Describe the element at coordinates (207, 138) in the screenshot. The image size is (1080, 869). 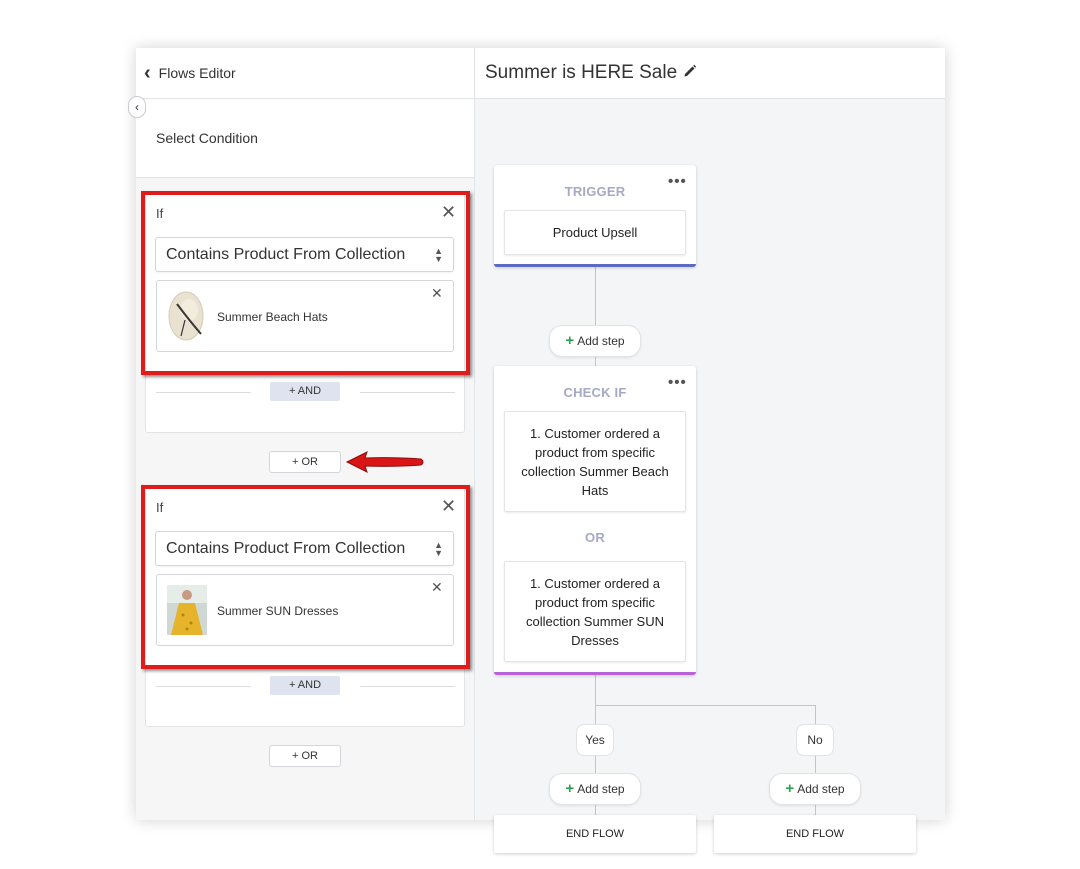
I see `select-condition-label: Select Condition` at that location.